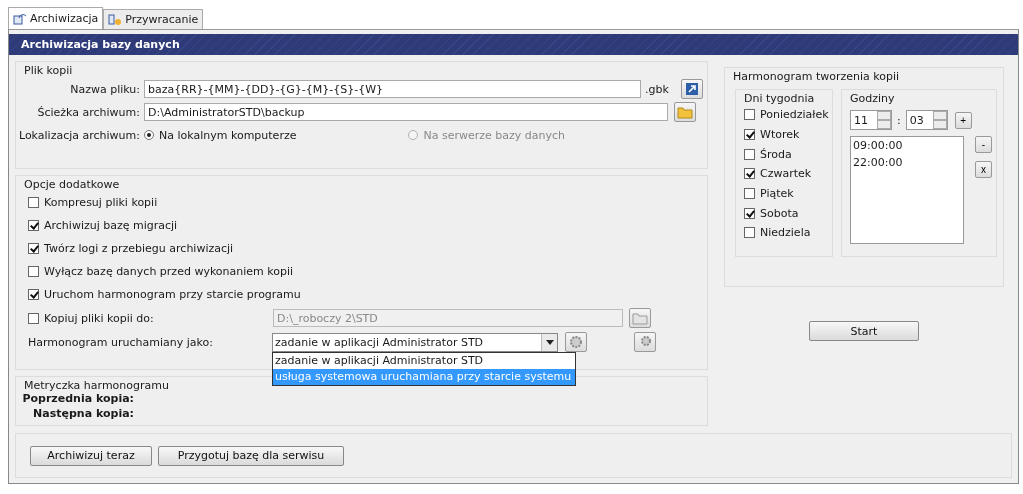 This screenshot has height=494, width=1023. I want to click on time-item: 09:00:00, so click(907, 147).